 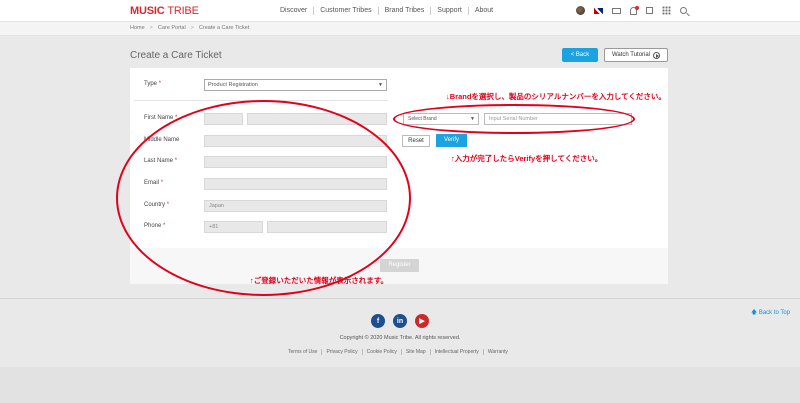 What do you see at coordinates (631, 55) in the screenshot?
I see `watch-tutorial-label: Watch Tutorial` at bounding box center [631, 55].